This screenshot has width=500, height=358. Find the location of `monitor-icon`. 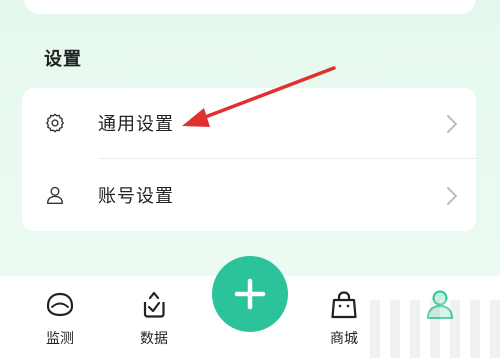

monitor-icon is located at coordinates (60, 304).